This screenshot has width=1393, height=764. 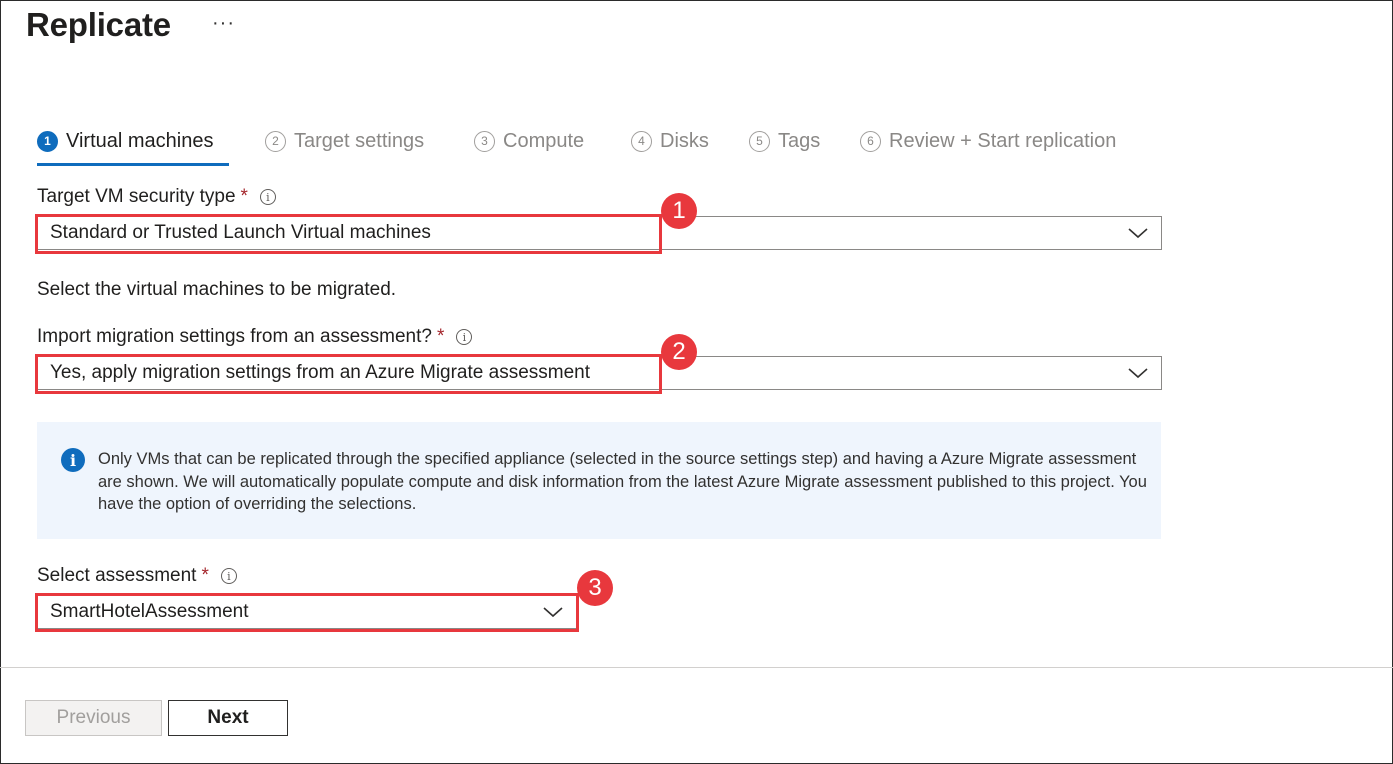 What do you see at coordinates (544, 140) in the screenshot?
I see `tab-label: Compute` at bounding box center [544, 140].